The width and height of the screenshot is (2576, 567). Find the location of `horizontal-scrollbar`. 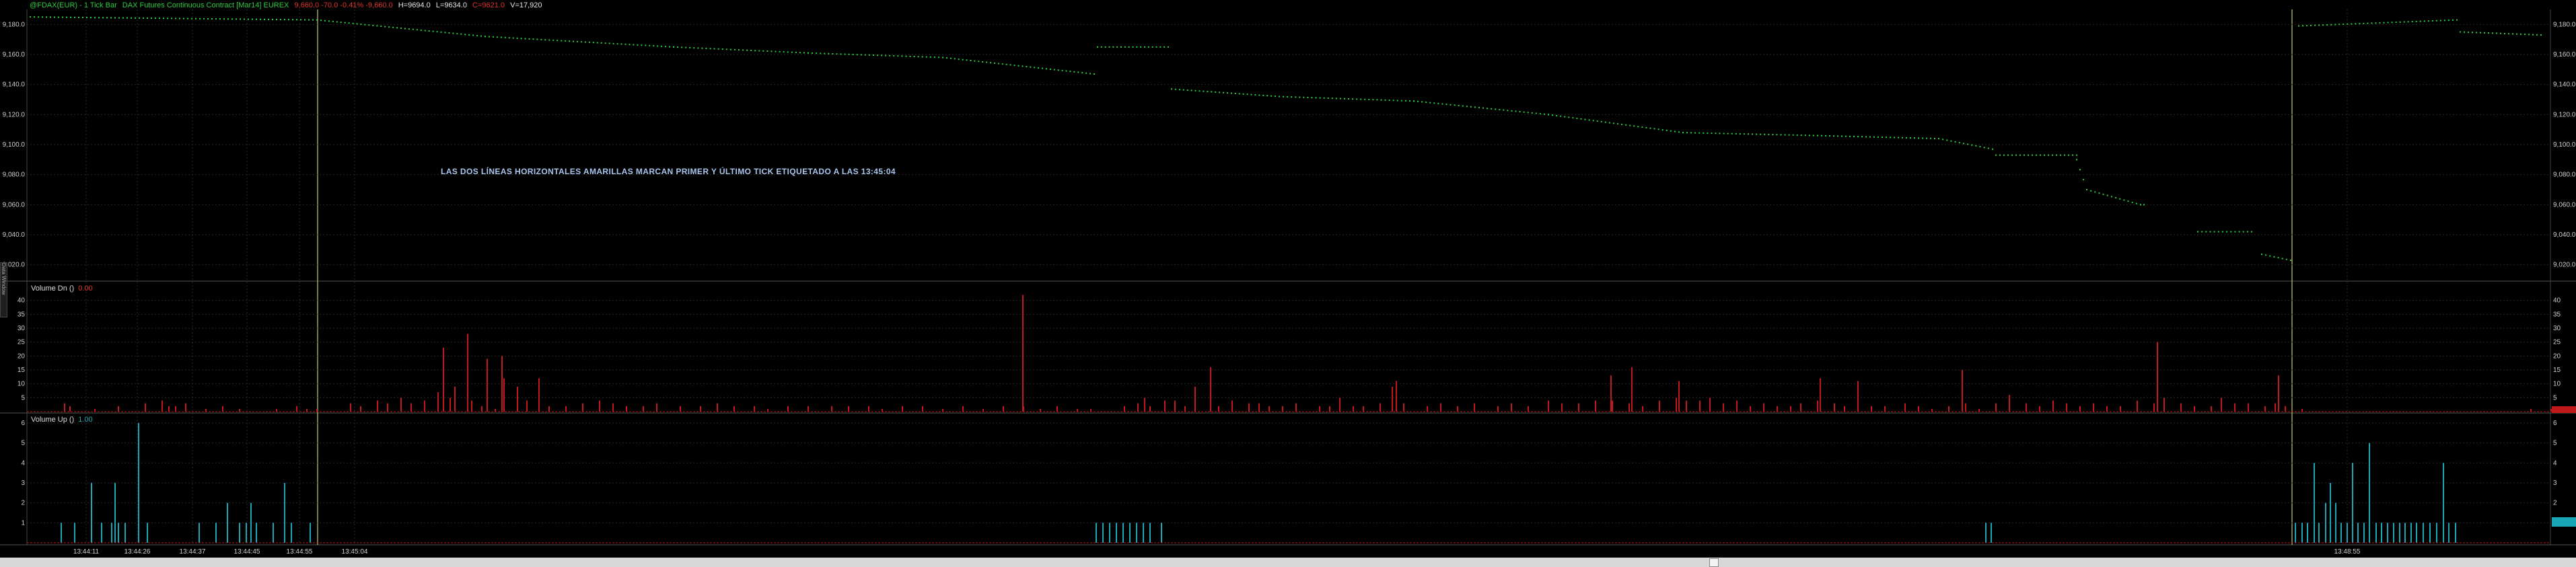

horizontal-scrollbar is located at coordinates (1288, 562).